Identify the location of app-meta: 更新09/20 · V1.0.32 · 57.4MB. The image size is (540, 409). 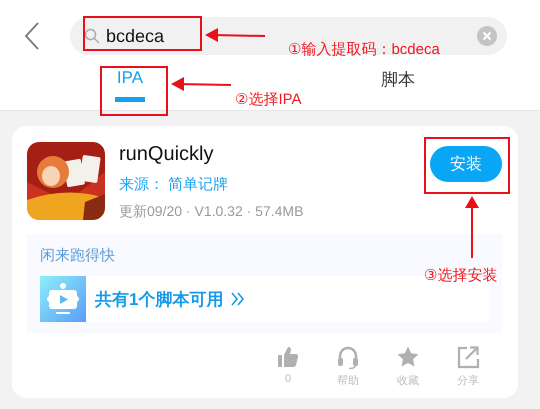
(211, 212).